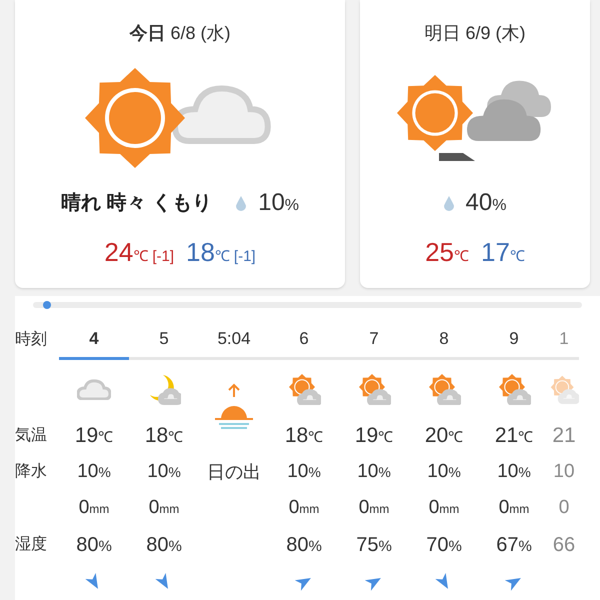  Describe the element at coordinates (564, 508) in the screenshot. I see `rain-value: 0` at that location.